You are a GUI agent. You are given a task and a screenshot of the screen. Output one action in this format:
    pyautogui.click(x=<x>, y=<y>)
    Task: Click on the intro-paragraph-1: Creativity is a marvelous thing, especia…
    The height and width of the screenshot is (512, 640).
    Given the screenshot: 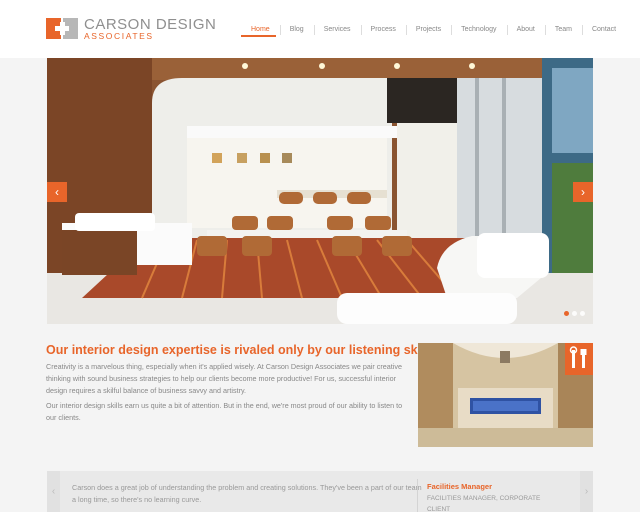 What is the action you would take?
    pyautogui.click(x=224, y=378)
    